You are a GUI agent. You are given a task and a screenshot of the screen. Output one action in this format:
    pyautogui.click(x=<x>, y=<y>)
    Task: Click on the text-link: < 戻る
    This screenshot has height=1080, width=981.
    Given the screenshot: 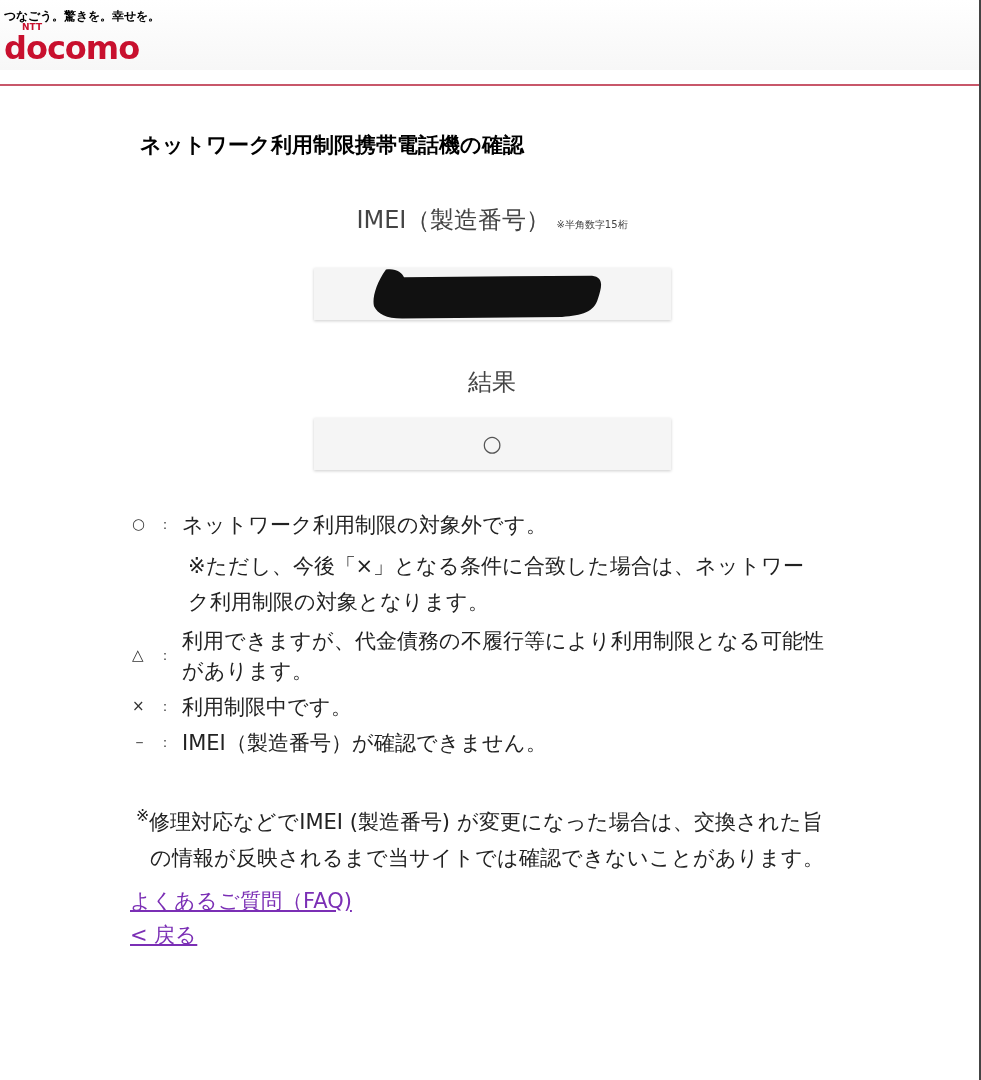 What is the action you would take?
    pyautogui.click(x=164, y=934)
    